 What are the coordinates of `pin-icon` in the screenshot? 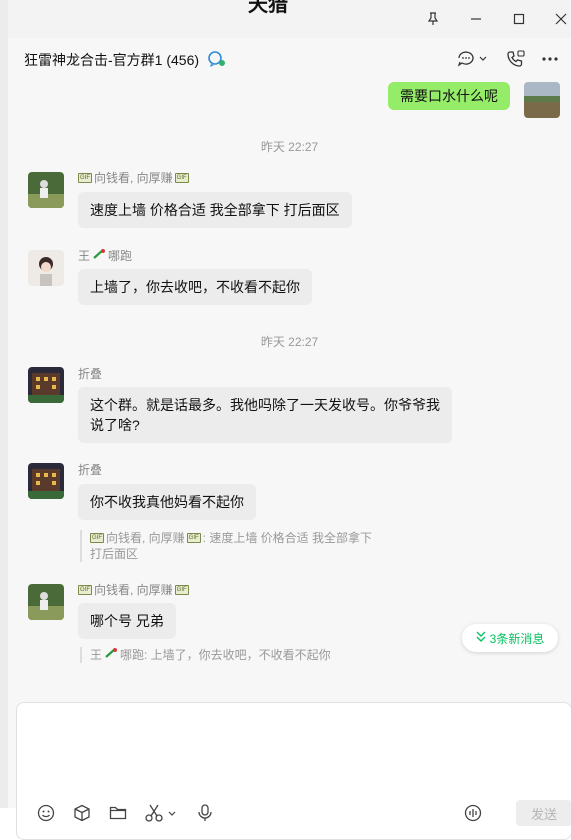 It's located at (433, 19).